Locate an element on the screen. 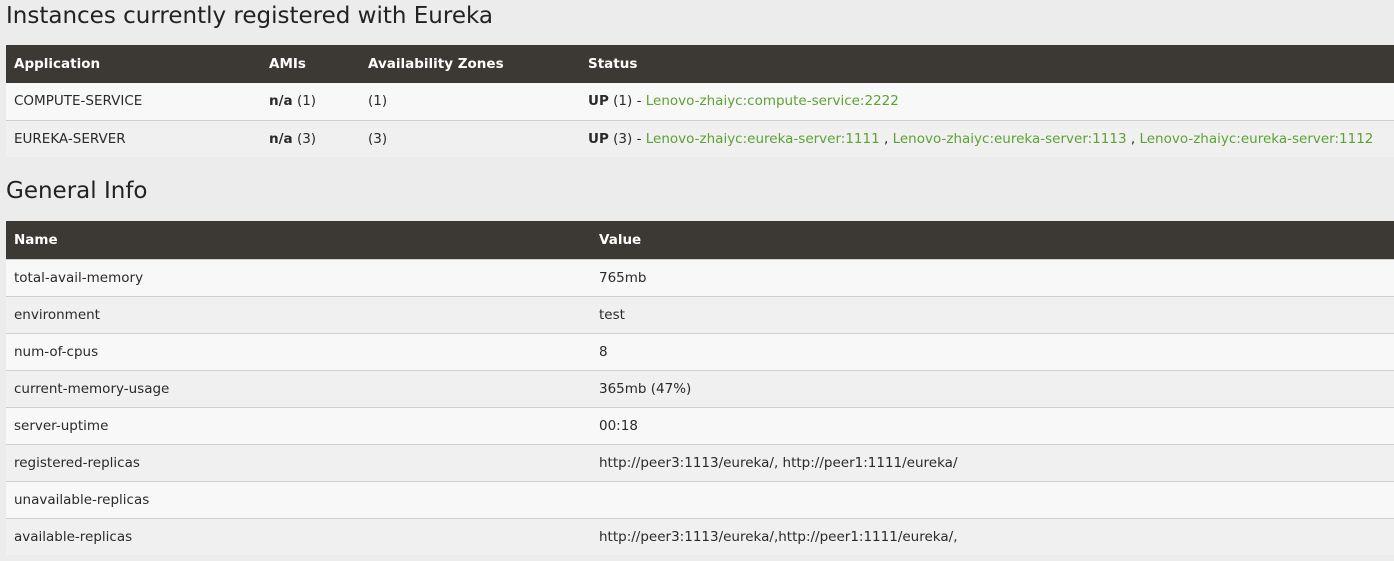 The image size is (1394, 561). table-row: environment test is located at coordinates (700, 314).